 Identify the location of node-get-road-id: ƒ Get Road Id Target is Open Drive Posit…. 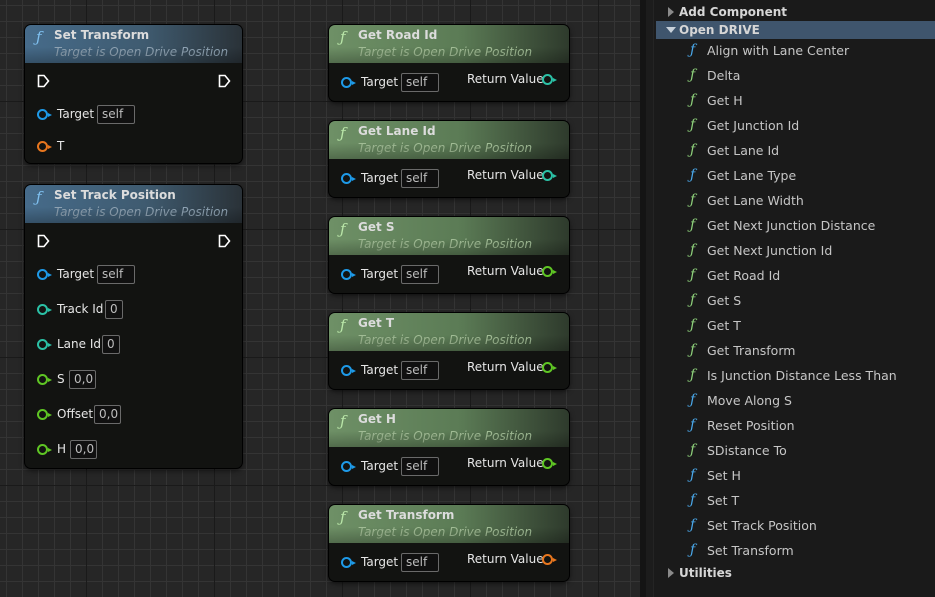
(449, 63).